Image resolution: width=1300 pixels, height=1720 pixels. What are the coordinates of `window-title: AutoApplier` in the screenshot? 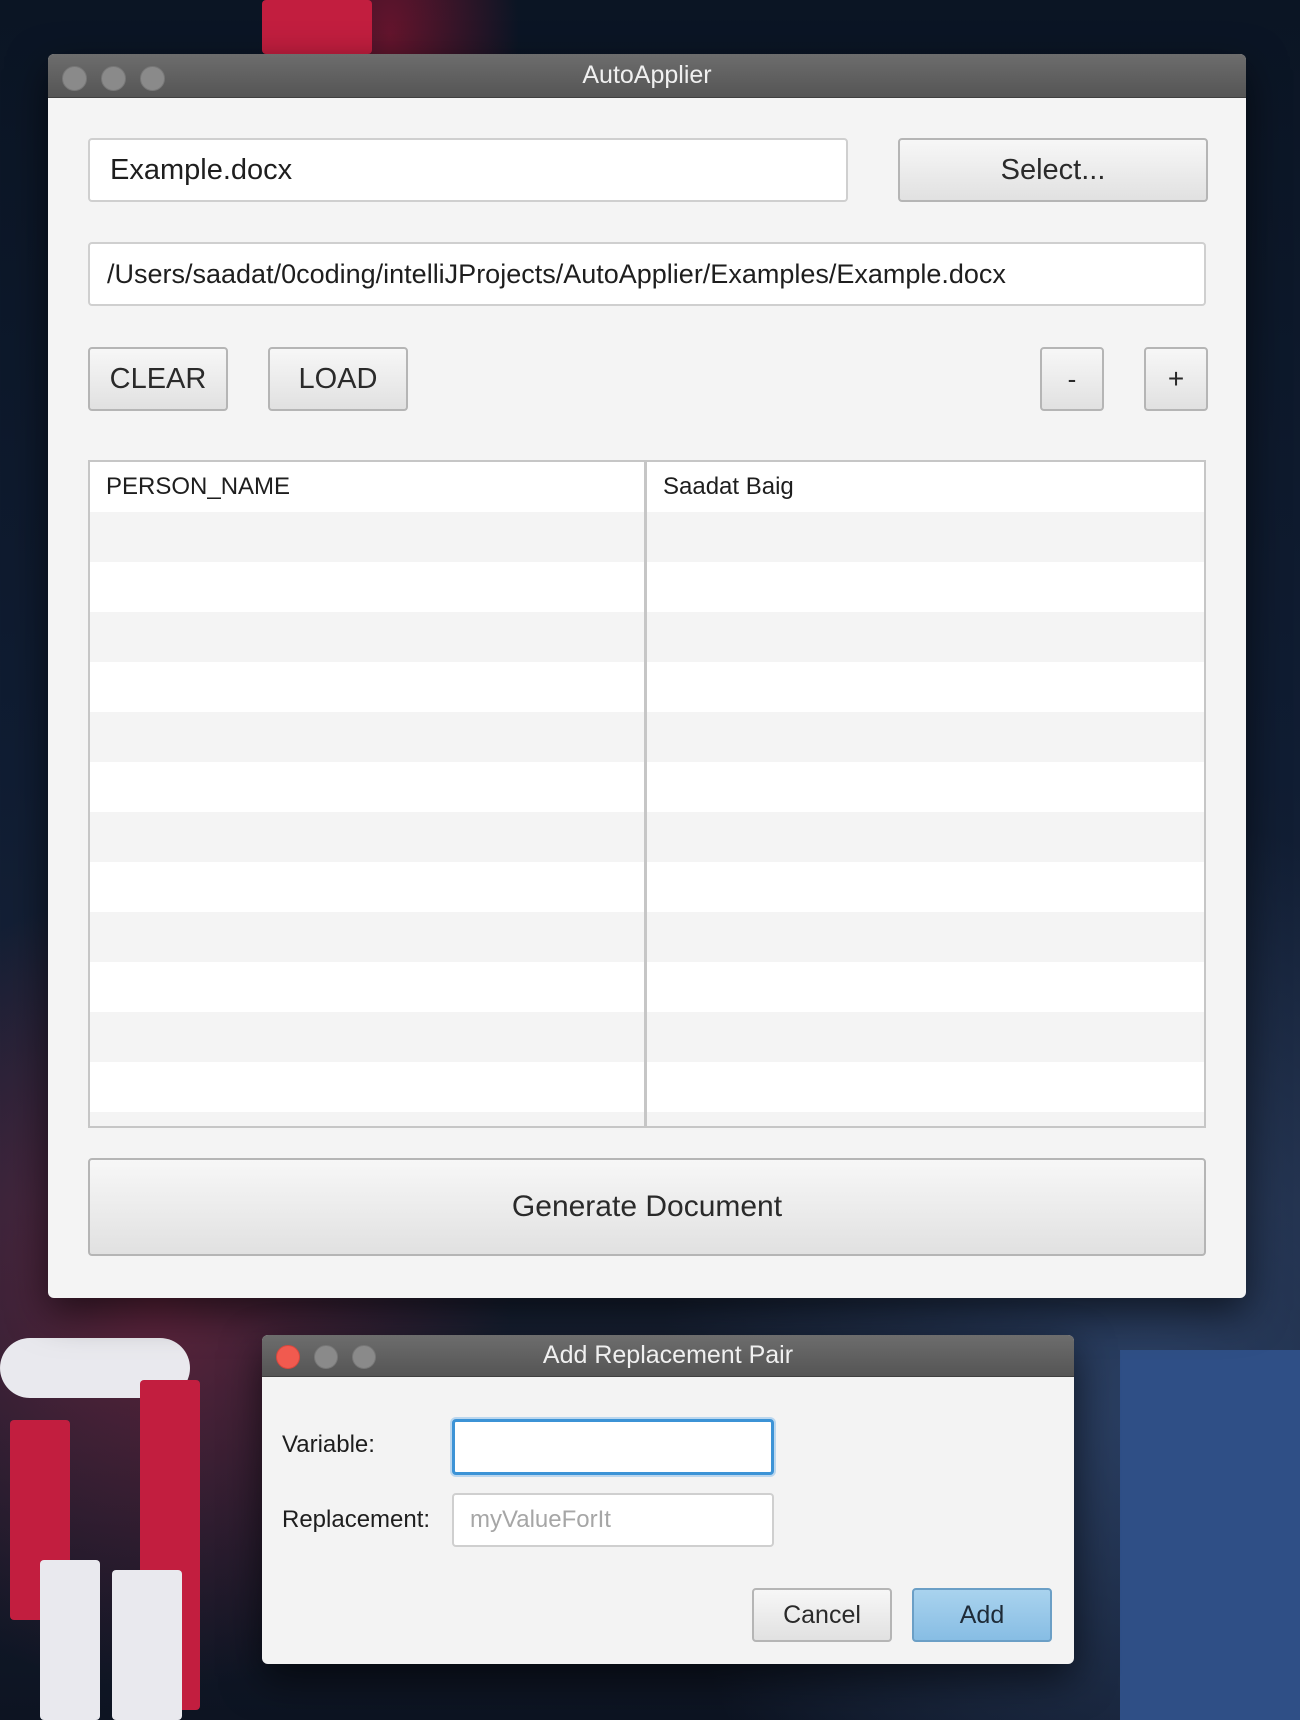 It's located at (647, 75).